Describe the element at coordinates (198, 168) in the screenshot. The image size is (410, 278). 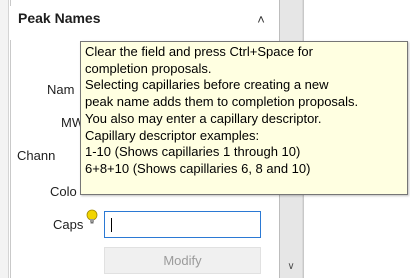
I see `tooltip-line: 6+8+10 (Shows capillaries 6, 8 and 10)` at that location.